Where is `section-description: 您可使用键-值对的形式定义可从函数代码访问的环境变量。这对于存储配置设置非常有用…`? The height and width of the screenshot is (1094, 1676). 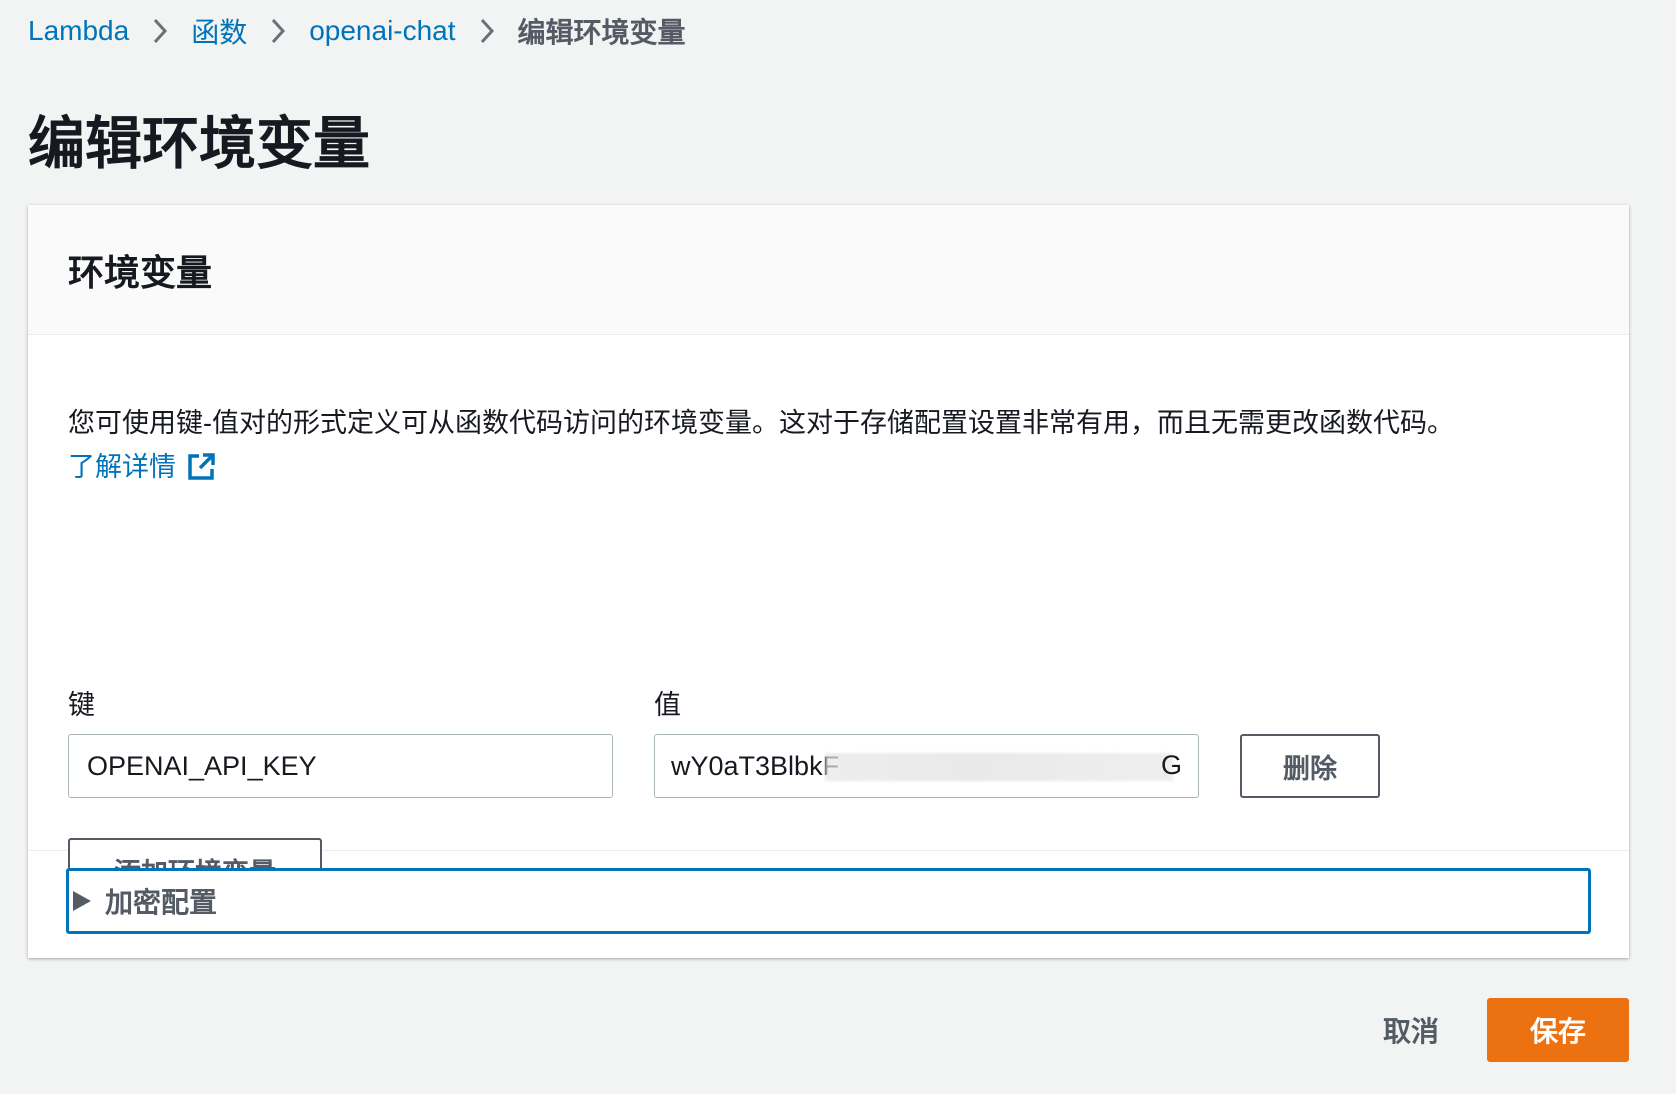 section-description: 您可使用键-值对的形式定义可从函数代码访问的环境变量。这对于存储配置设置非常有用… is located at coordinates (761, 423).